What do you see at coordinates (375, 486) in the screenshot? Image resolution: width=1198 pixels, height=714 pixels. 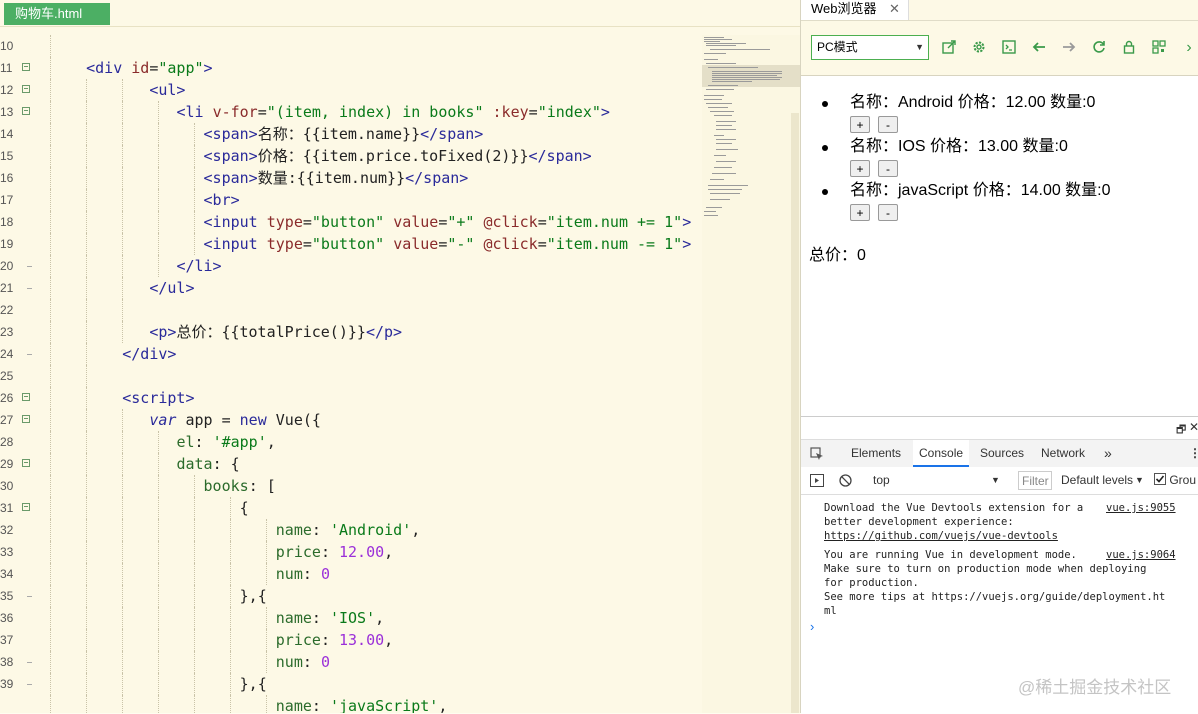 I see `code-line: books: [` at bounding box center [375, 486].